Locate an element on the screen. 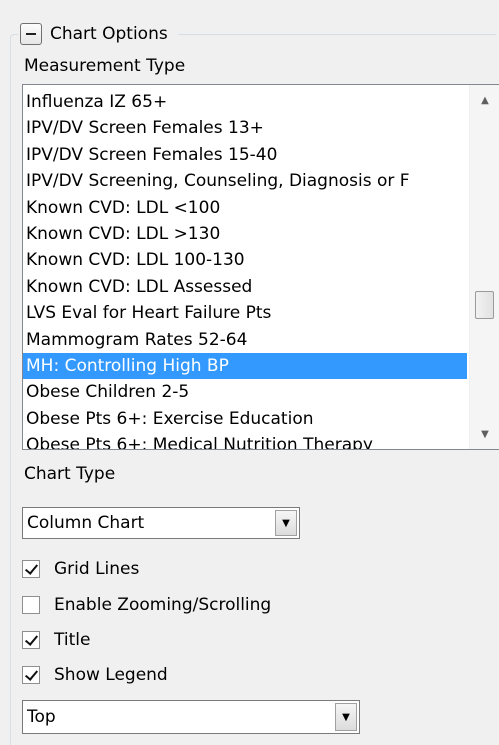 Image resolution: width=499 pixels, height=745 pixels. chart-type-label: Chart Type is located at coordinates (70, 474).